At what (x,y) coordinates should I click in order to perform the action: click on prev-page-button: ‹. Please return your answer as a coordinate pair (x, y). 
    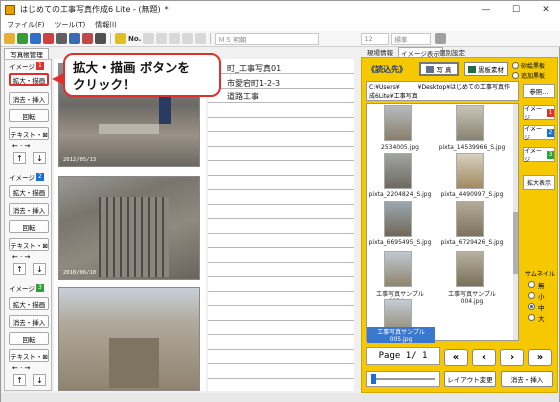
    Looking at the image, I should click on (484, 357).